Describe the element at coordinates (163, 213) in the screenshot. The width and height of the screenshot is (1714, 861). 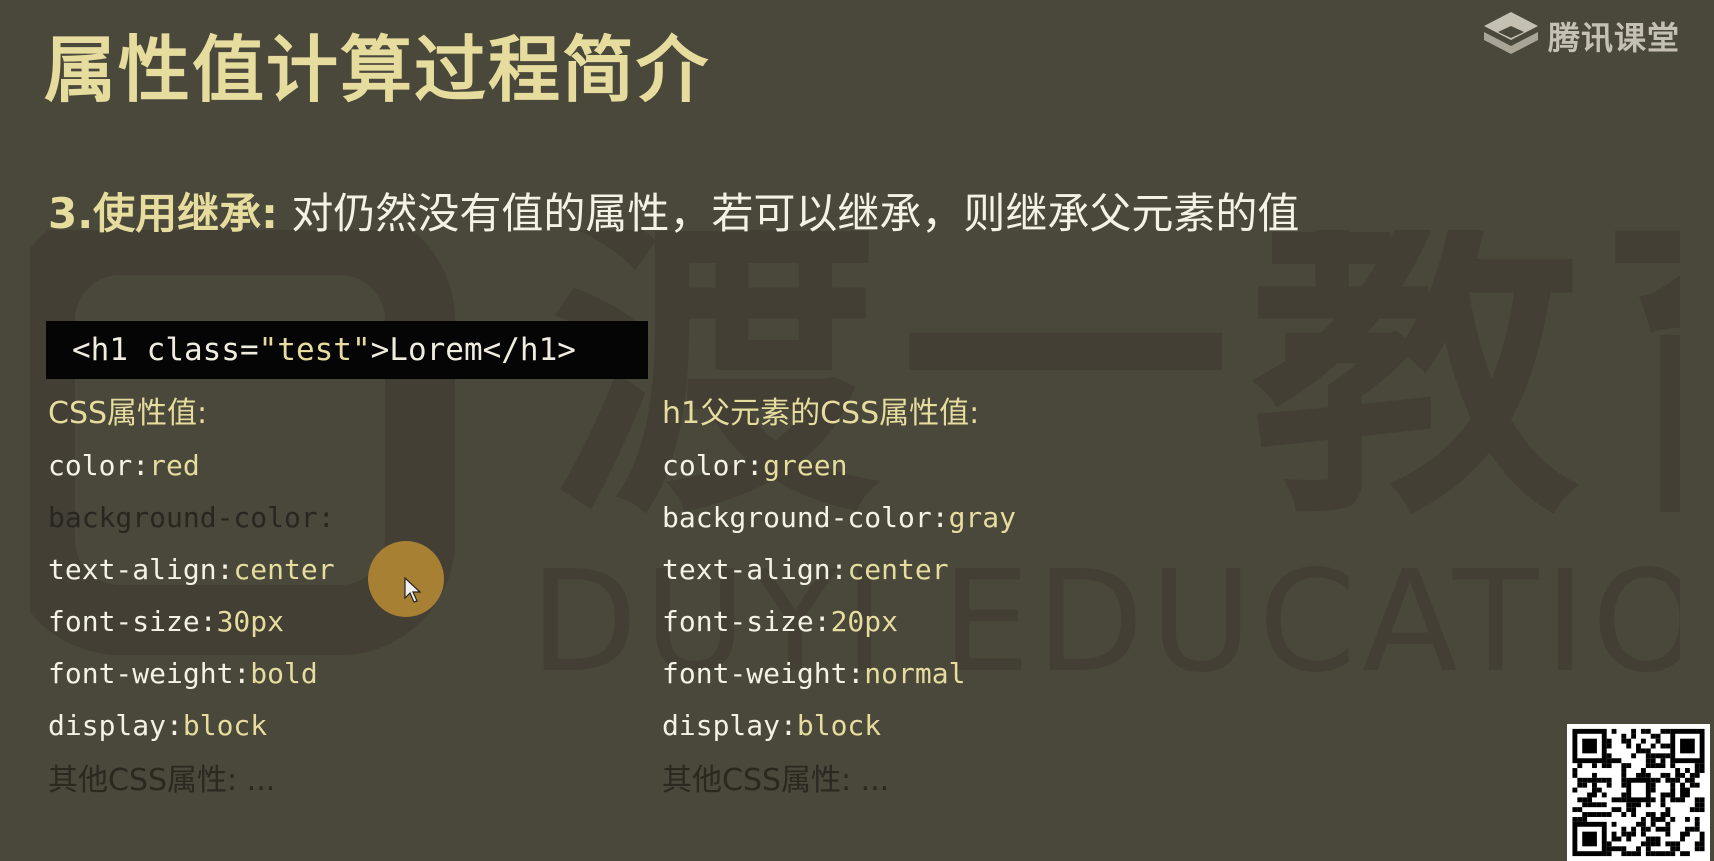
I see `subtitle-lead: 3.使用继承:` at that location.